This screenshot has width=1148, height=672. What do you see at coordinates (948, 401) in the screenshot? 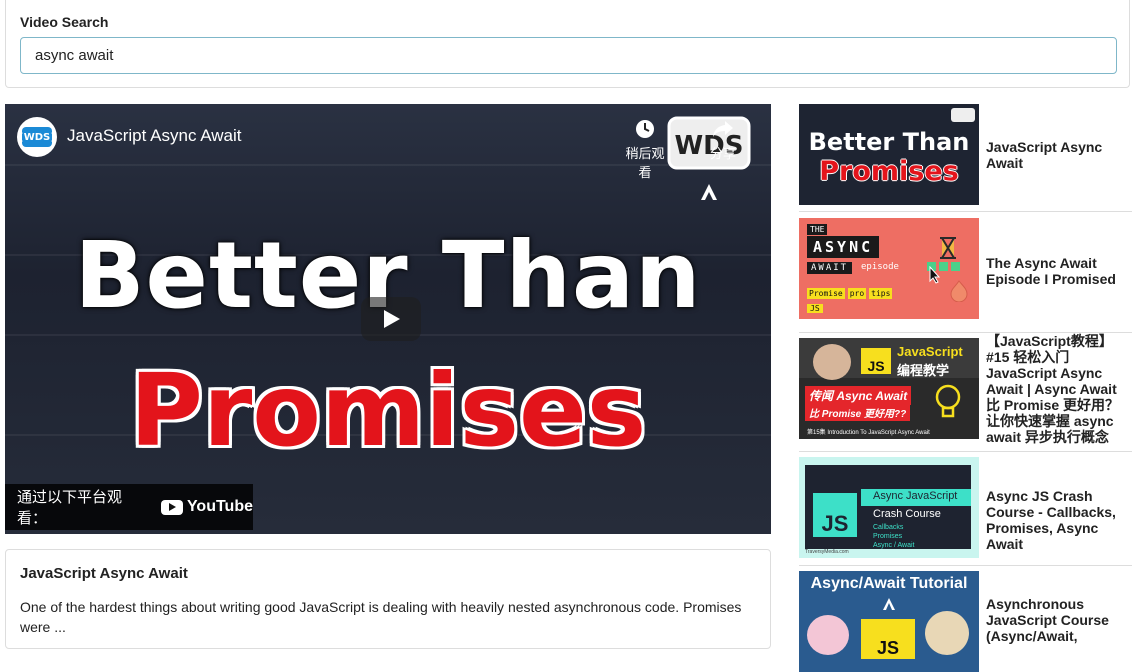
I see `lightbulb-icon` at bounding box center [948, 401].